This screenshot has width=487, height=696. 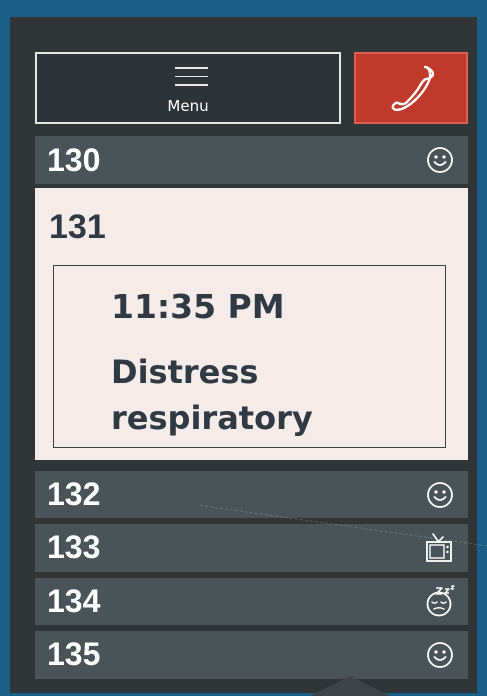 What do you see at coordinates (251, 655) in the screenshot?
I see `room-row-135: 135` at bounding box center [251, 655].